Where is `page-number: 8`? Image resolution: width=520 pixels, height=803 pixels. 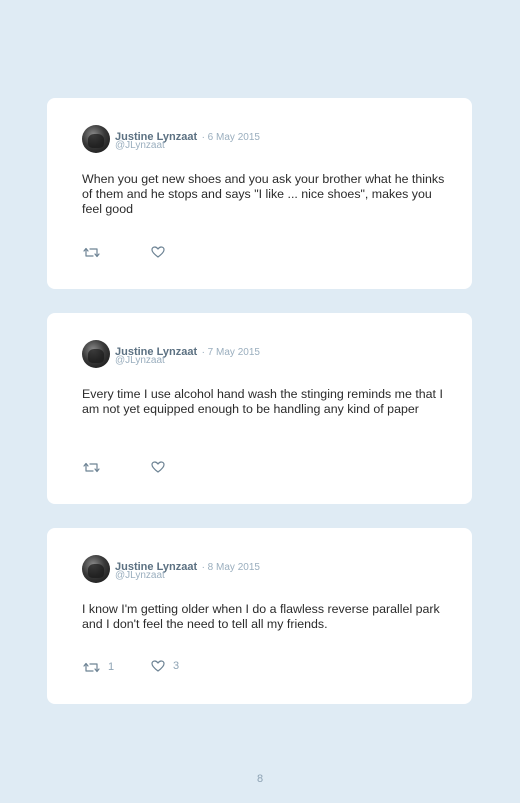
page-number: 8 is located at coordinates (260, 779).